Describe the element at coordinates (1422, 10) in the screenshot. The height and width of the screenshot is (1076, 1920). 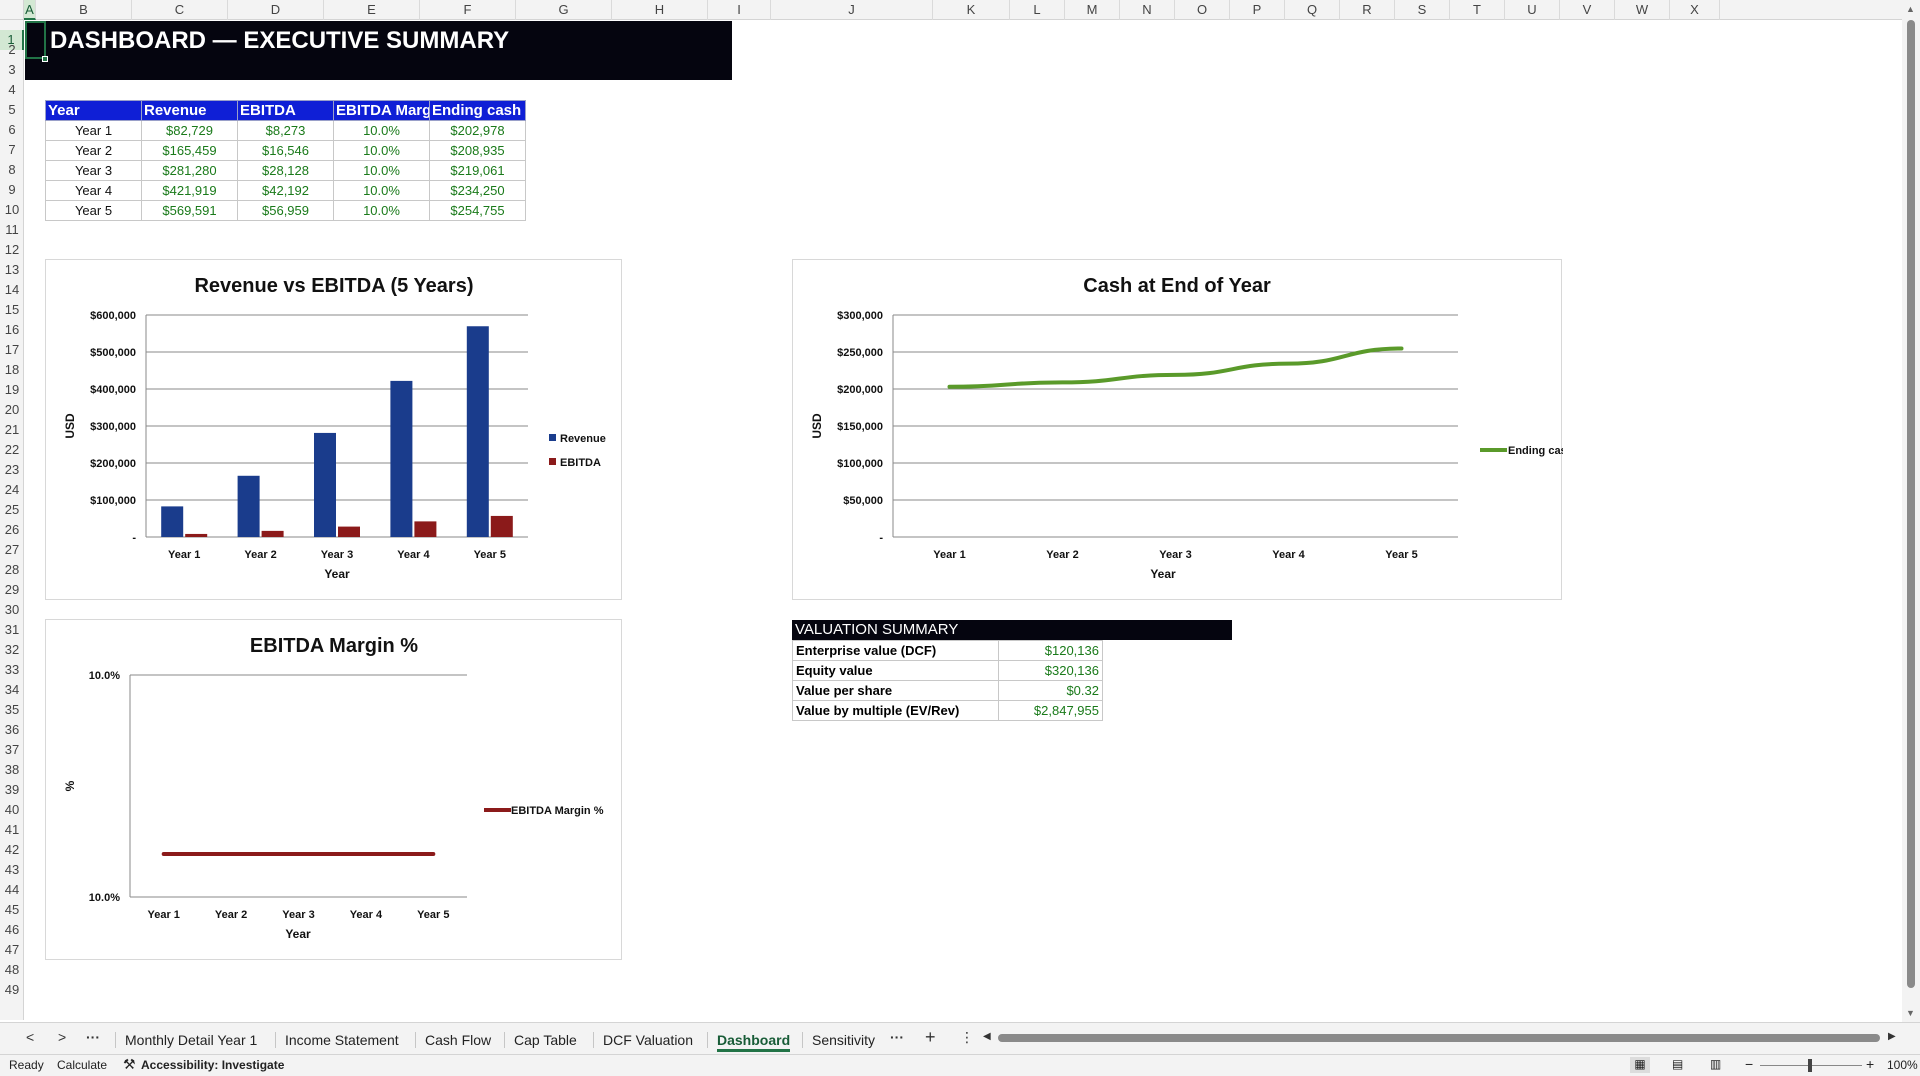
I see `column-header-s: S` at that location.